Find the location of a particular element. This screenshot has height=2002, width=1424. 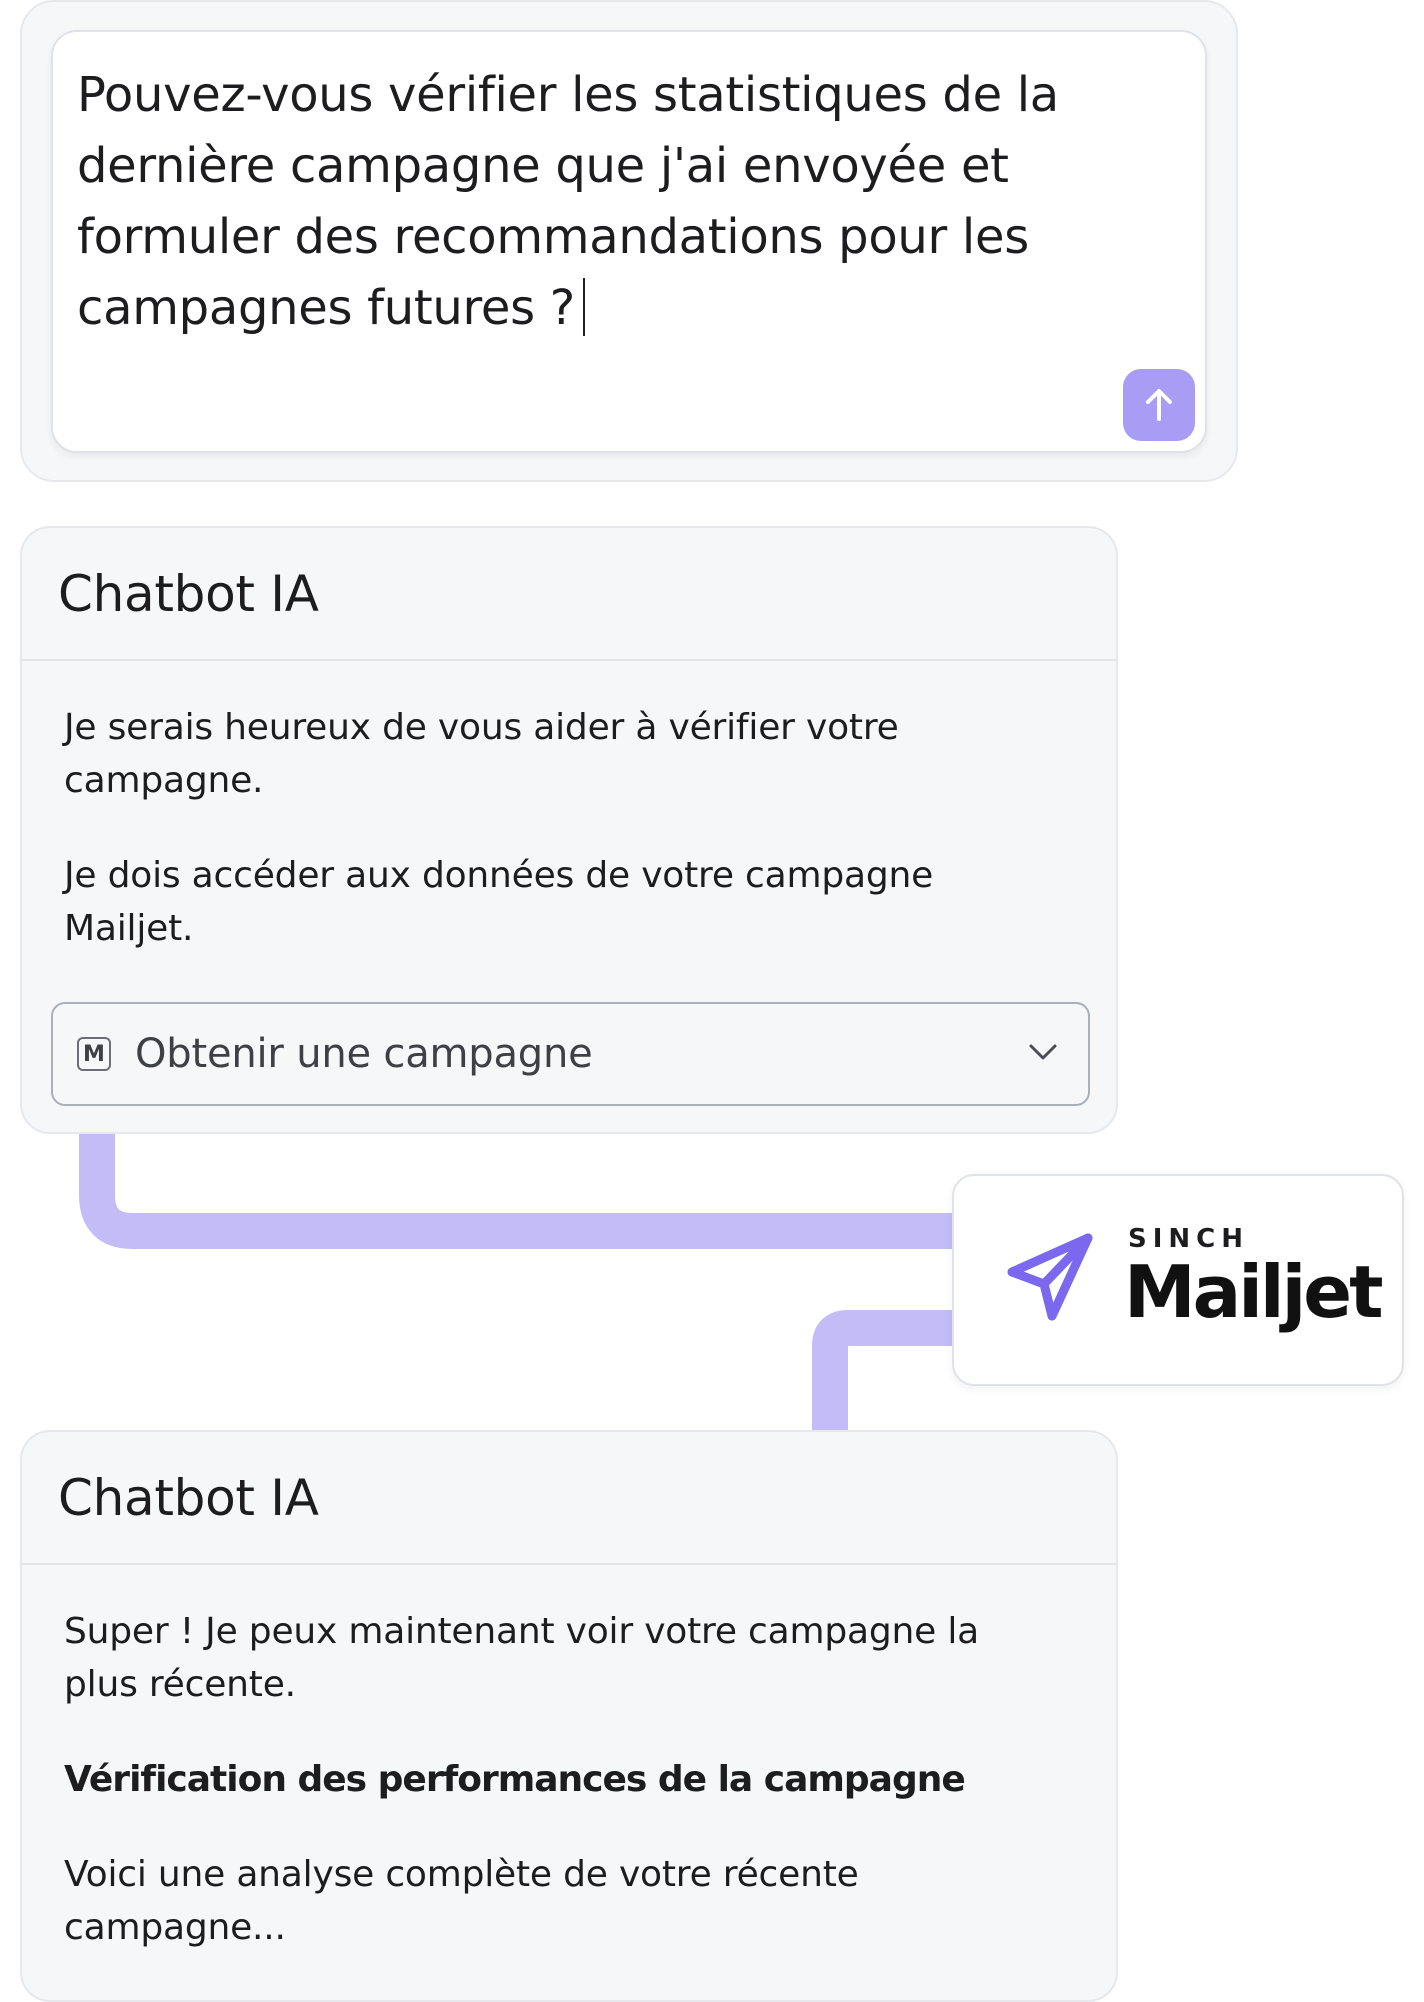

mailjet-badge-icon: M is located at coordinates (94, 1054).